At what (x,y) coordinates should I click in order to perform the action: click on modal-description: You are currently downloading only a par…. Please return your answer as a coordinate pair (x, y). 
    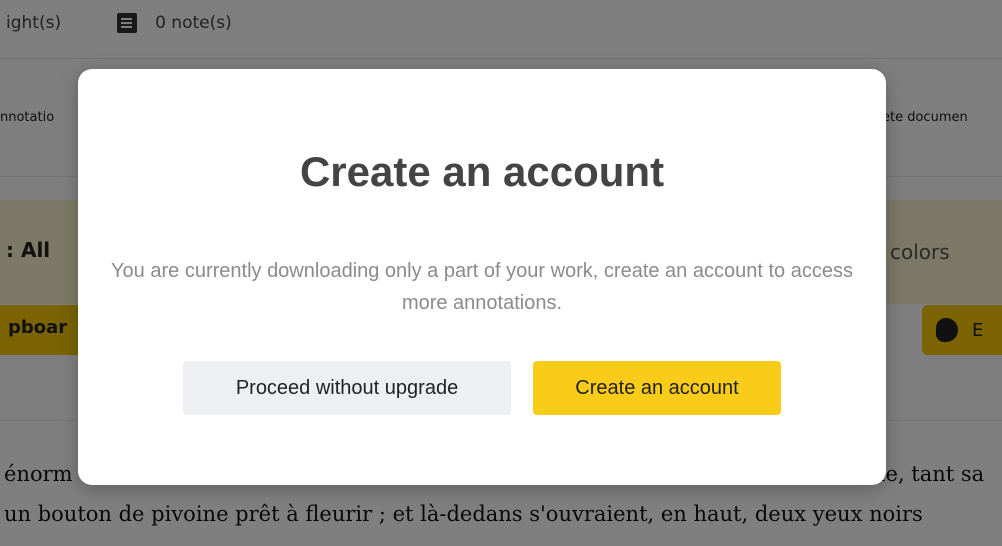
    Looking at the image, I should click on (482, 287).